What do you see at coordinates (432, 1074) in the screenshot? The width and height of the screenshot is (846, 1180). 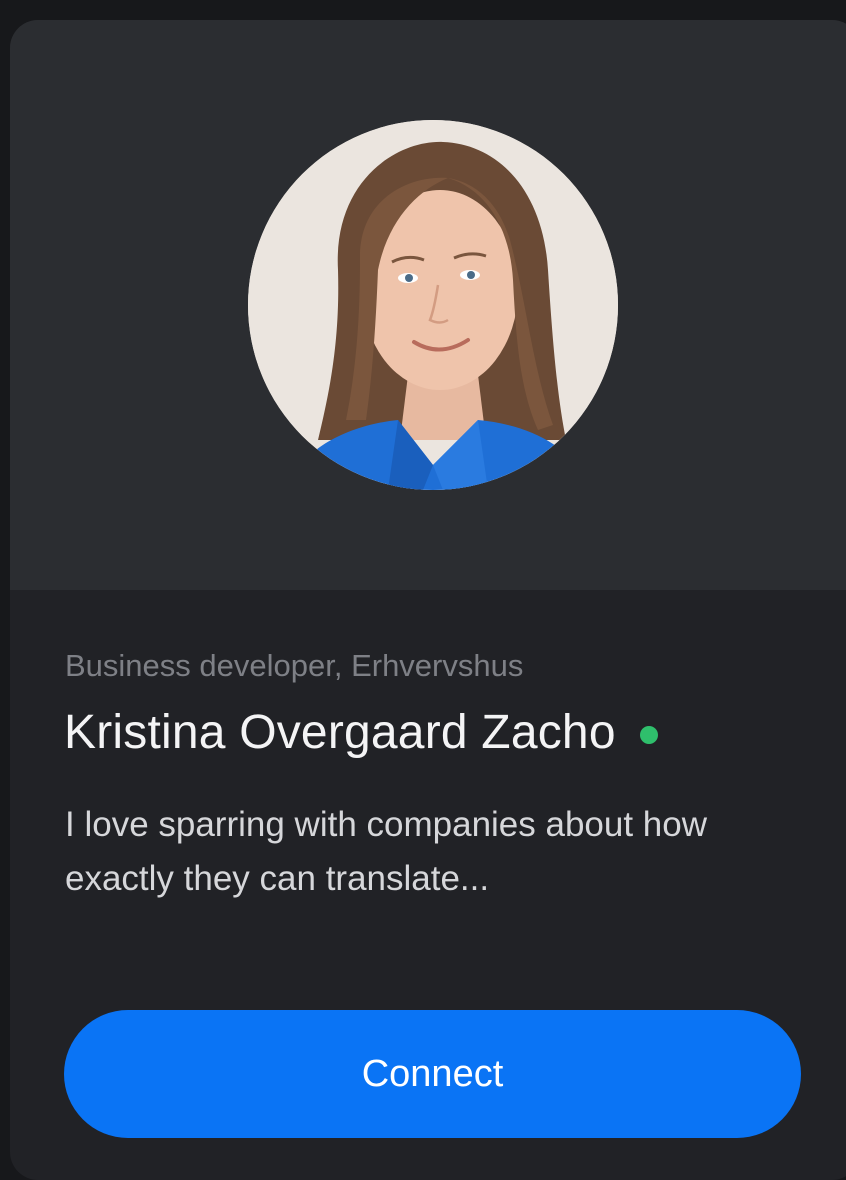 I see `connect-button: Connect` at bounding box center [432, 1074].